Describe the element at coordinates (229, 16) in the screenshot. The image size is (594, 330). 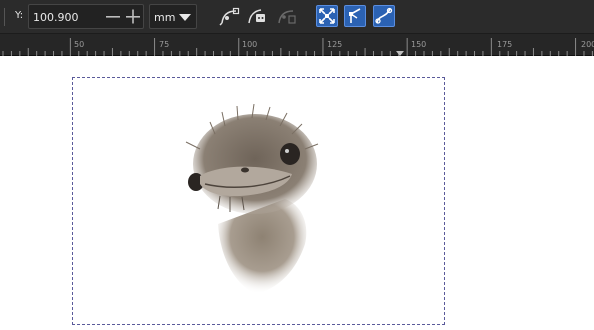
I see `path-node-icon` at that location.